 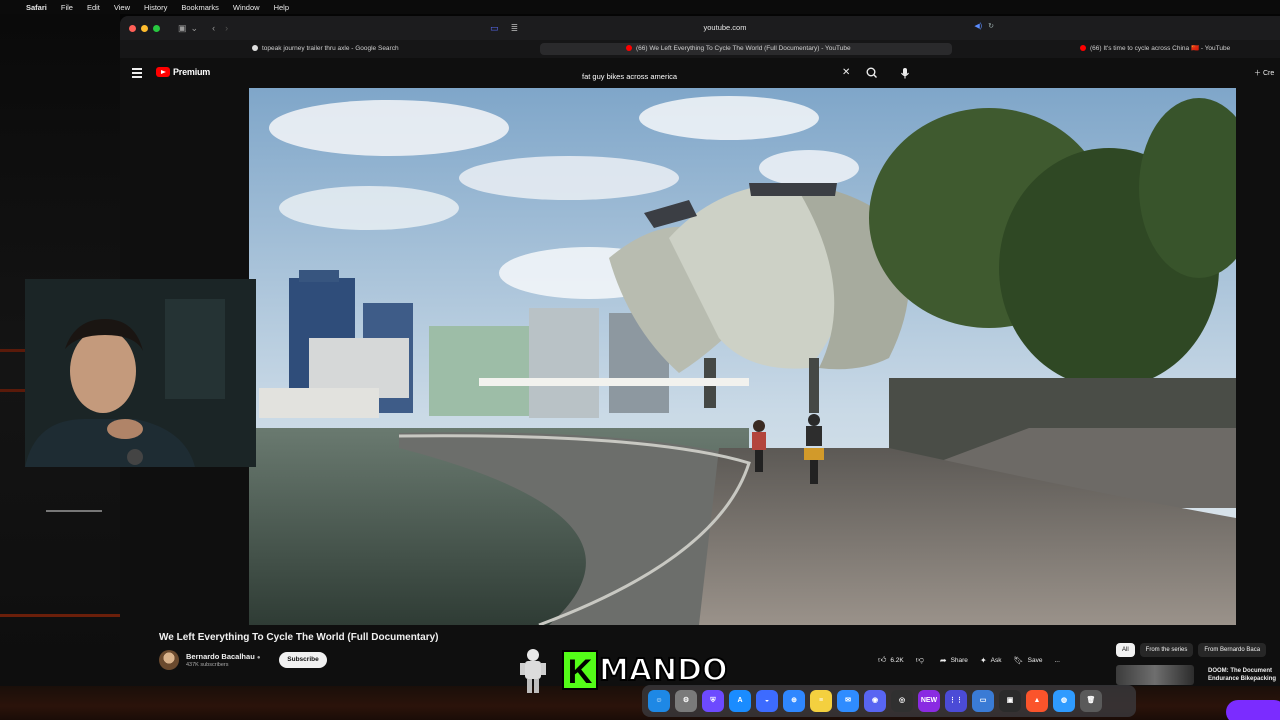 I want to click on clear-search-icon: ✕, so click(x=846, y=73).